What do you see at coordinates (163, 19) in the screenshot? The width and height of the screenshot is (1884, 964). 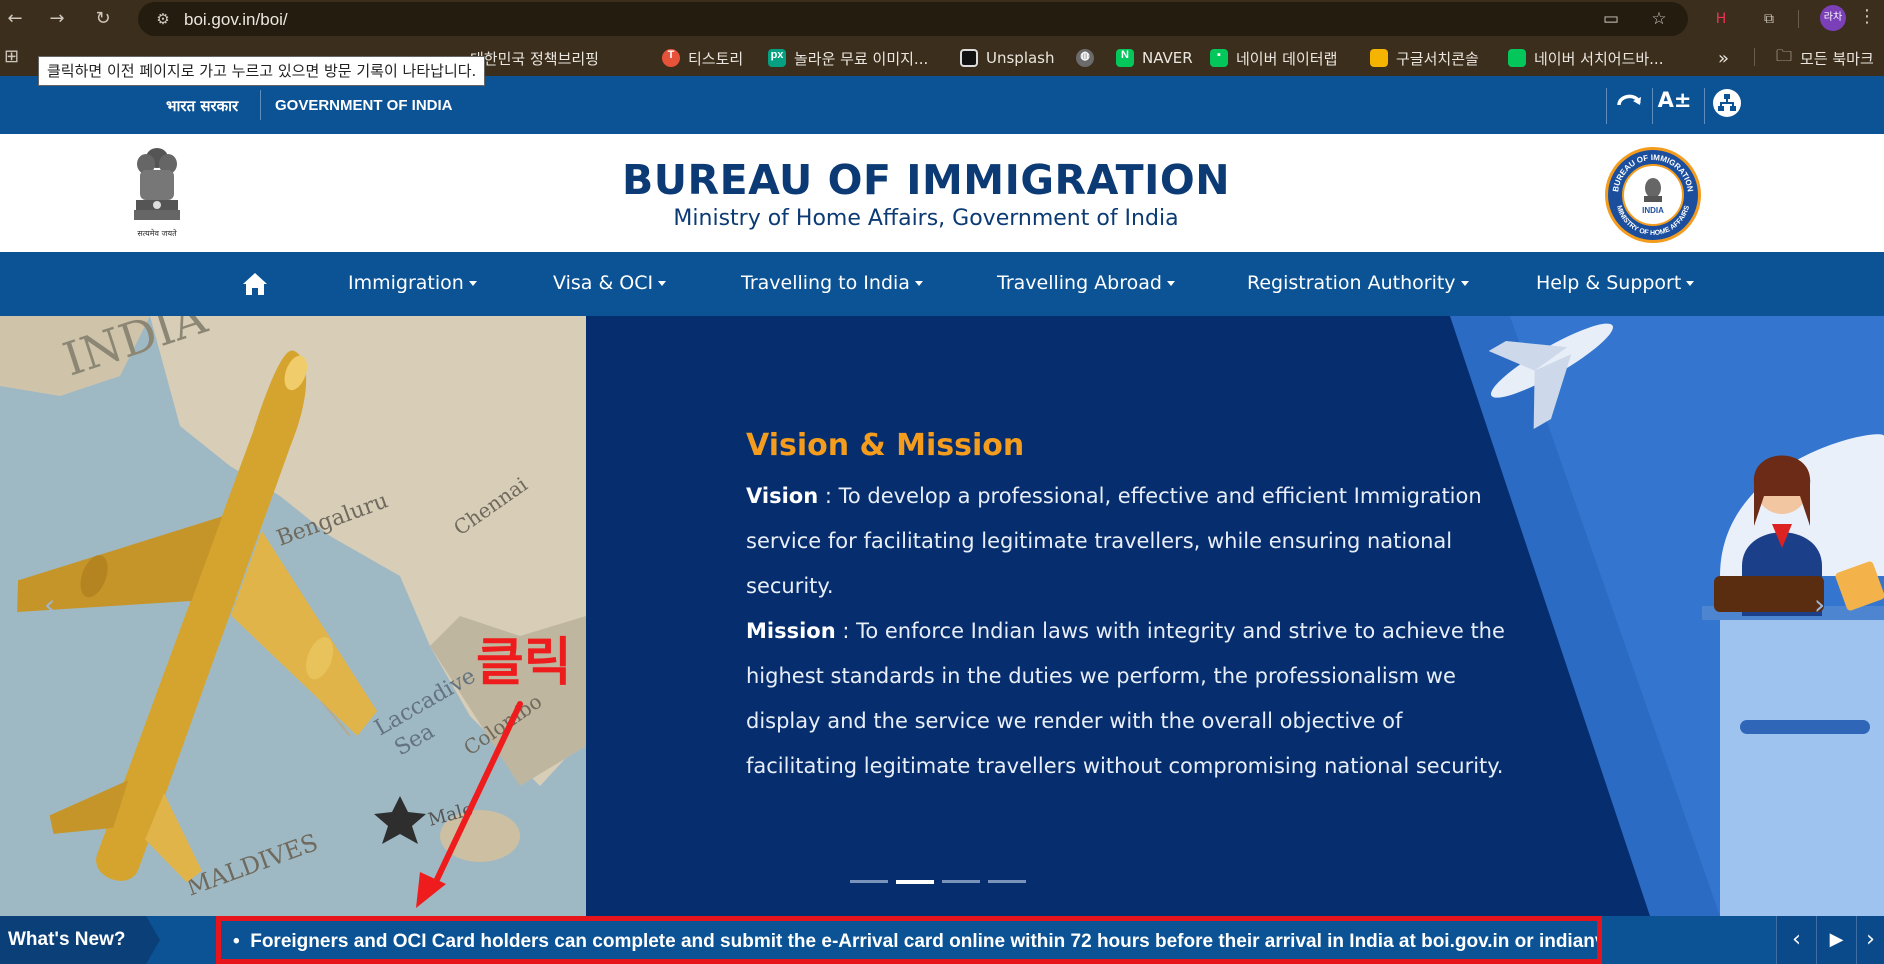 I see `site-info-icon: ⚙` at bounding box center [163, 19].